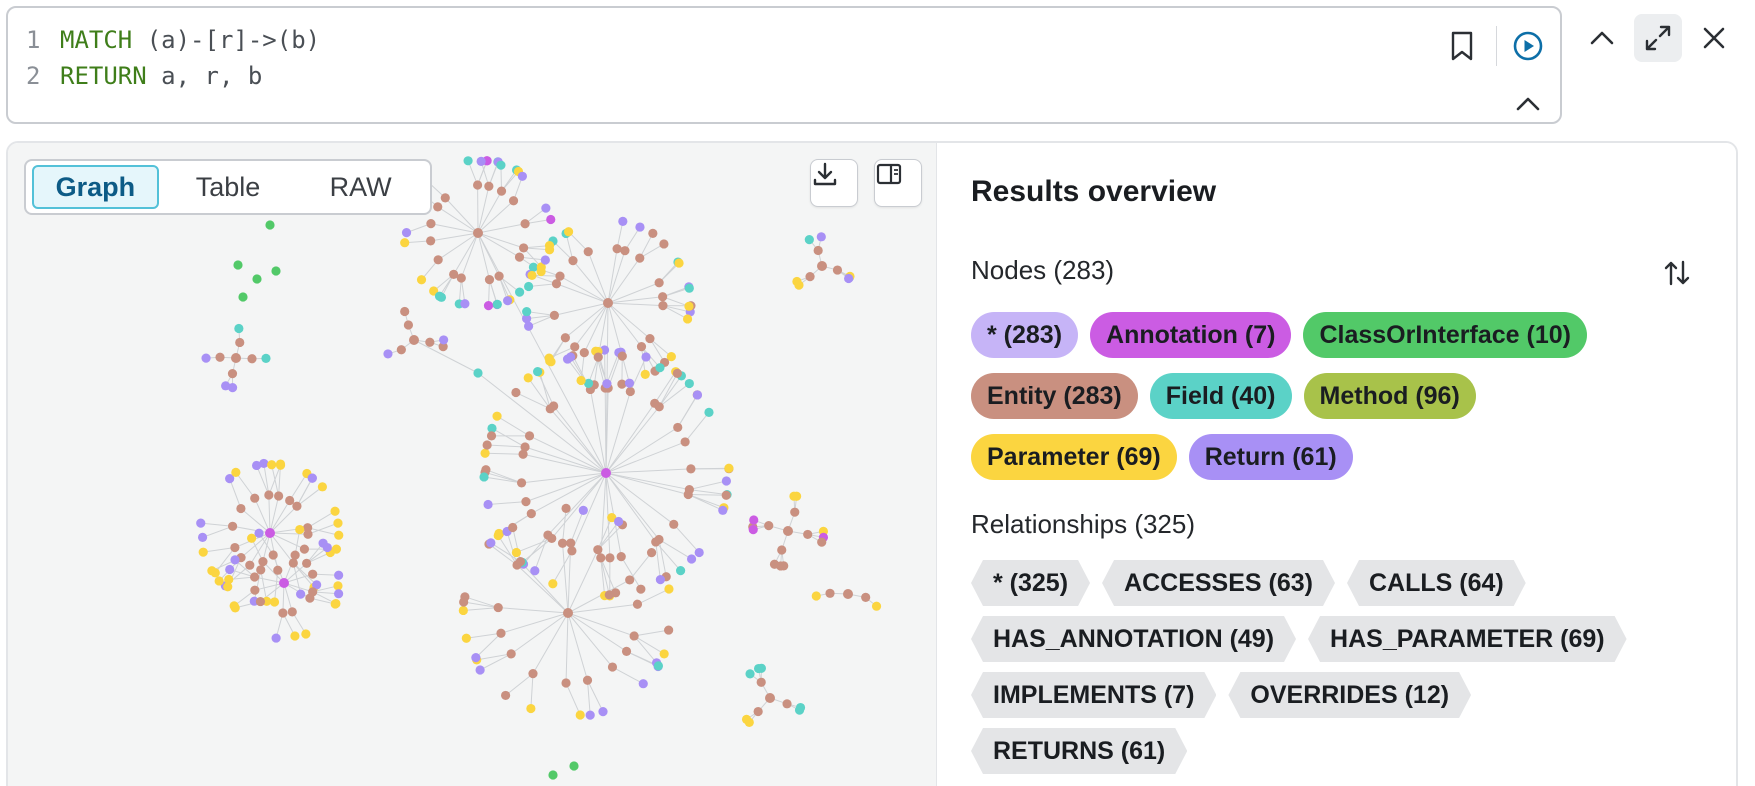  Describe the element at coordinates (1714, 38) in the screenshot. I see `close-frame-button` at that location.